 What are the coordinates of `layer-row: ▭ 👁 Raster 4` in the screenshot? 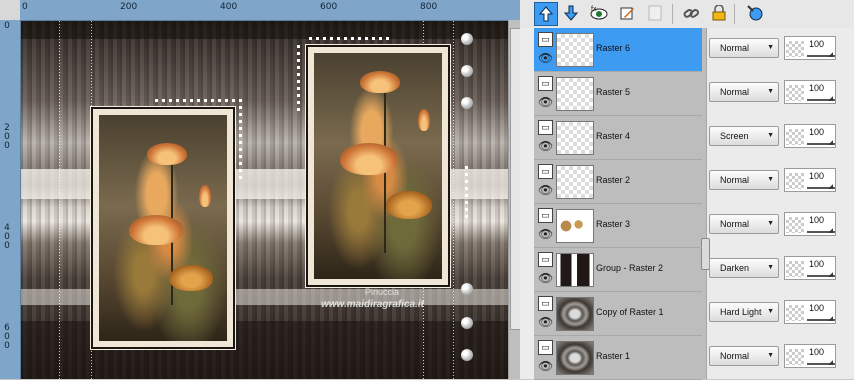 It's located at (618, 138).